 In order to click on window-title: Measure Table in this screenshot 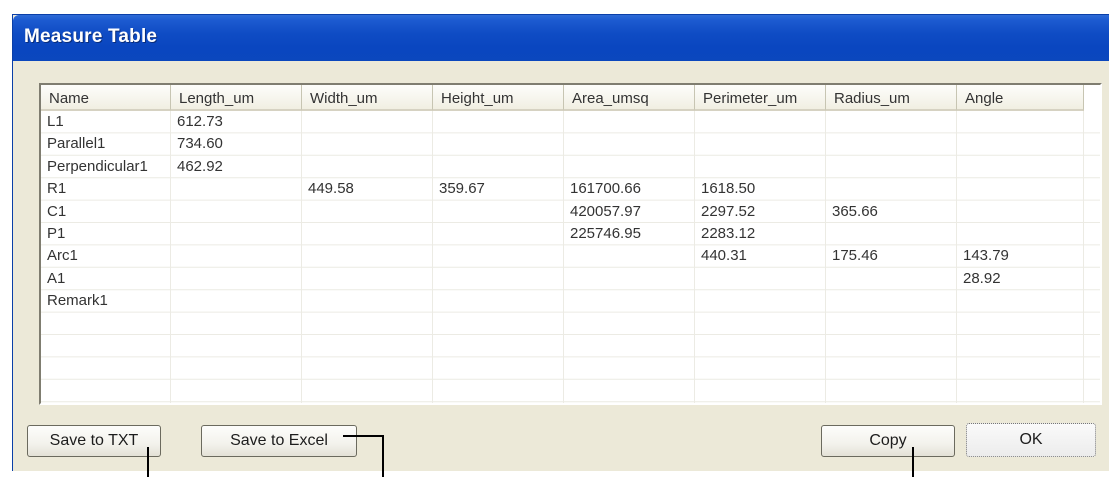, I will do `click(91, 36)`.